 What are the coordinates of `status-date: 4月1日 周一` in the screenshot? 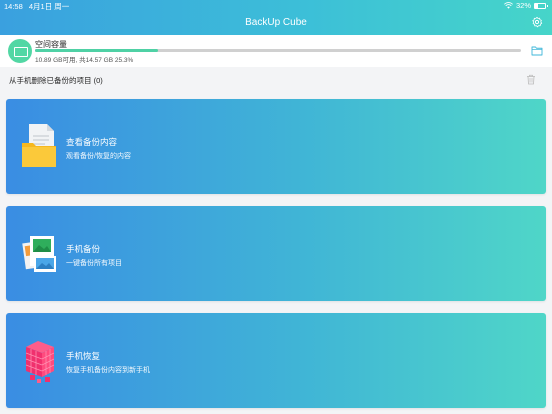 It's located at (49, 6).